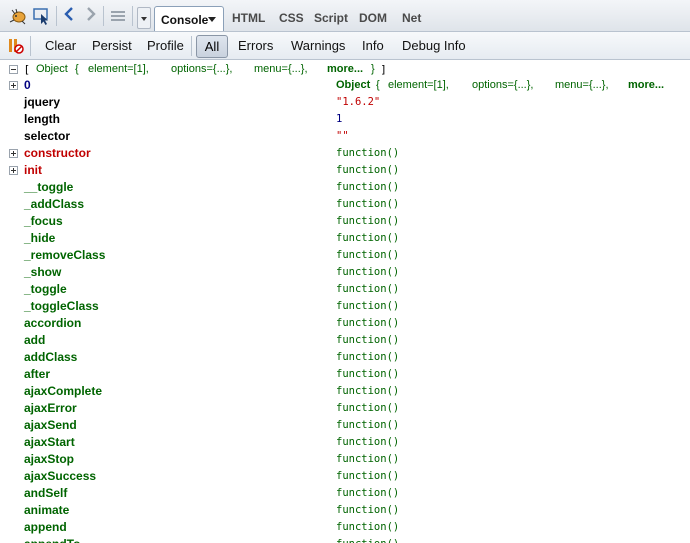 This screenshot has width=690, height=543. I want to click on property-name: __toggle, so click(49, 187).